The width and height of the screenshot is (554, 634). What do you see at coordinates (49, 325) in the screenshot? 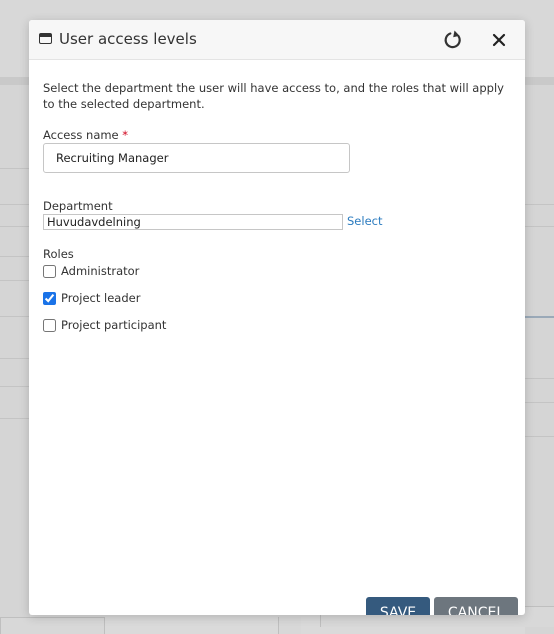
I see `role-project-participant-checkbox` at bounding box center [49, 325].